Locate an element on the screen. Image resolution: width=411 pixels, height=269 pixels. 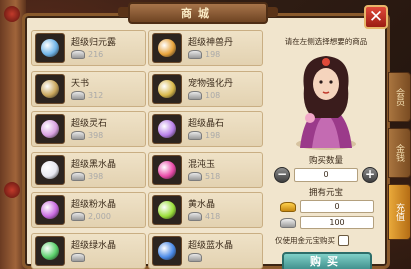
item-name: 超级晶石 is located at coordinates (206, 124).